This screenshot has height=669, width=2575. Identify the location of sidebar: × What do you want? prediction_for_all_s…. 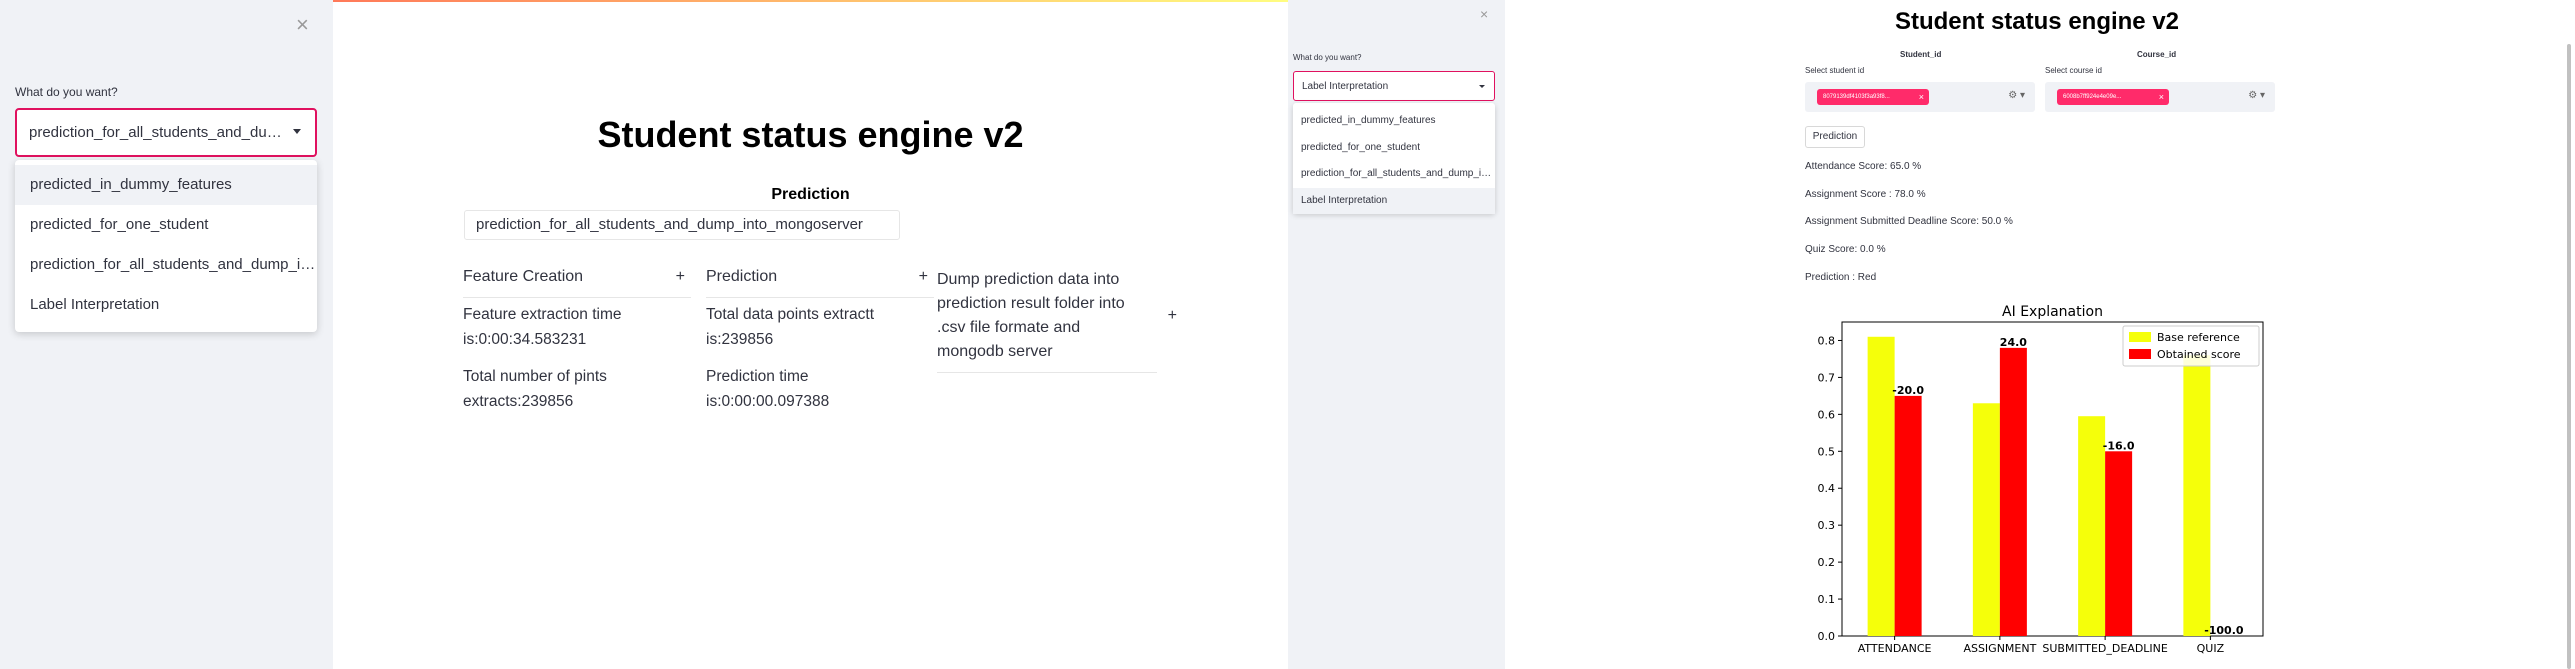
(166, 334).